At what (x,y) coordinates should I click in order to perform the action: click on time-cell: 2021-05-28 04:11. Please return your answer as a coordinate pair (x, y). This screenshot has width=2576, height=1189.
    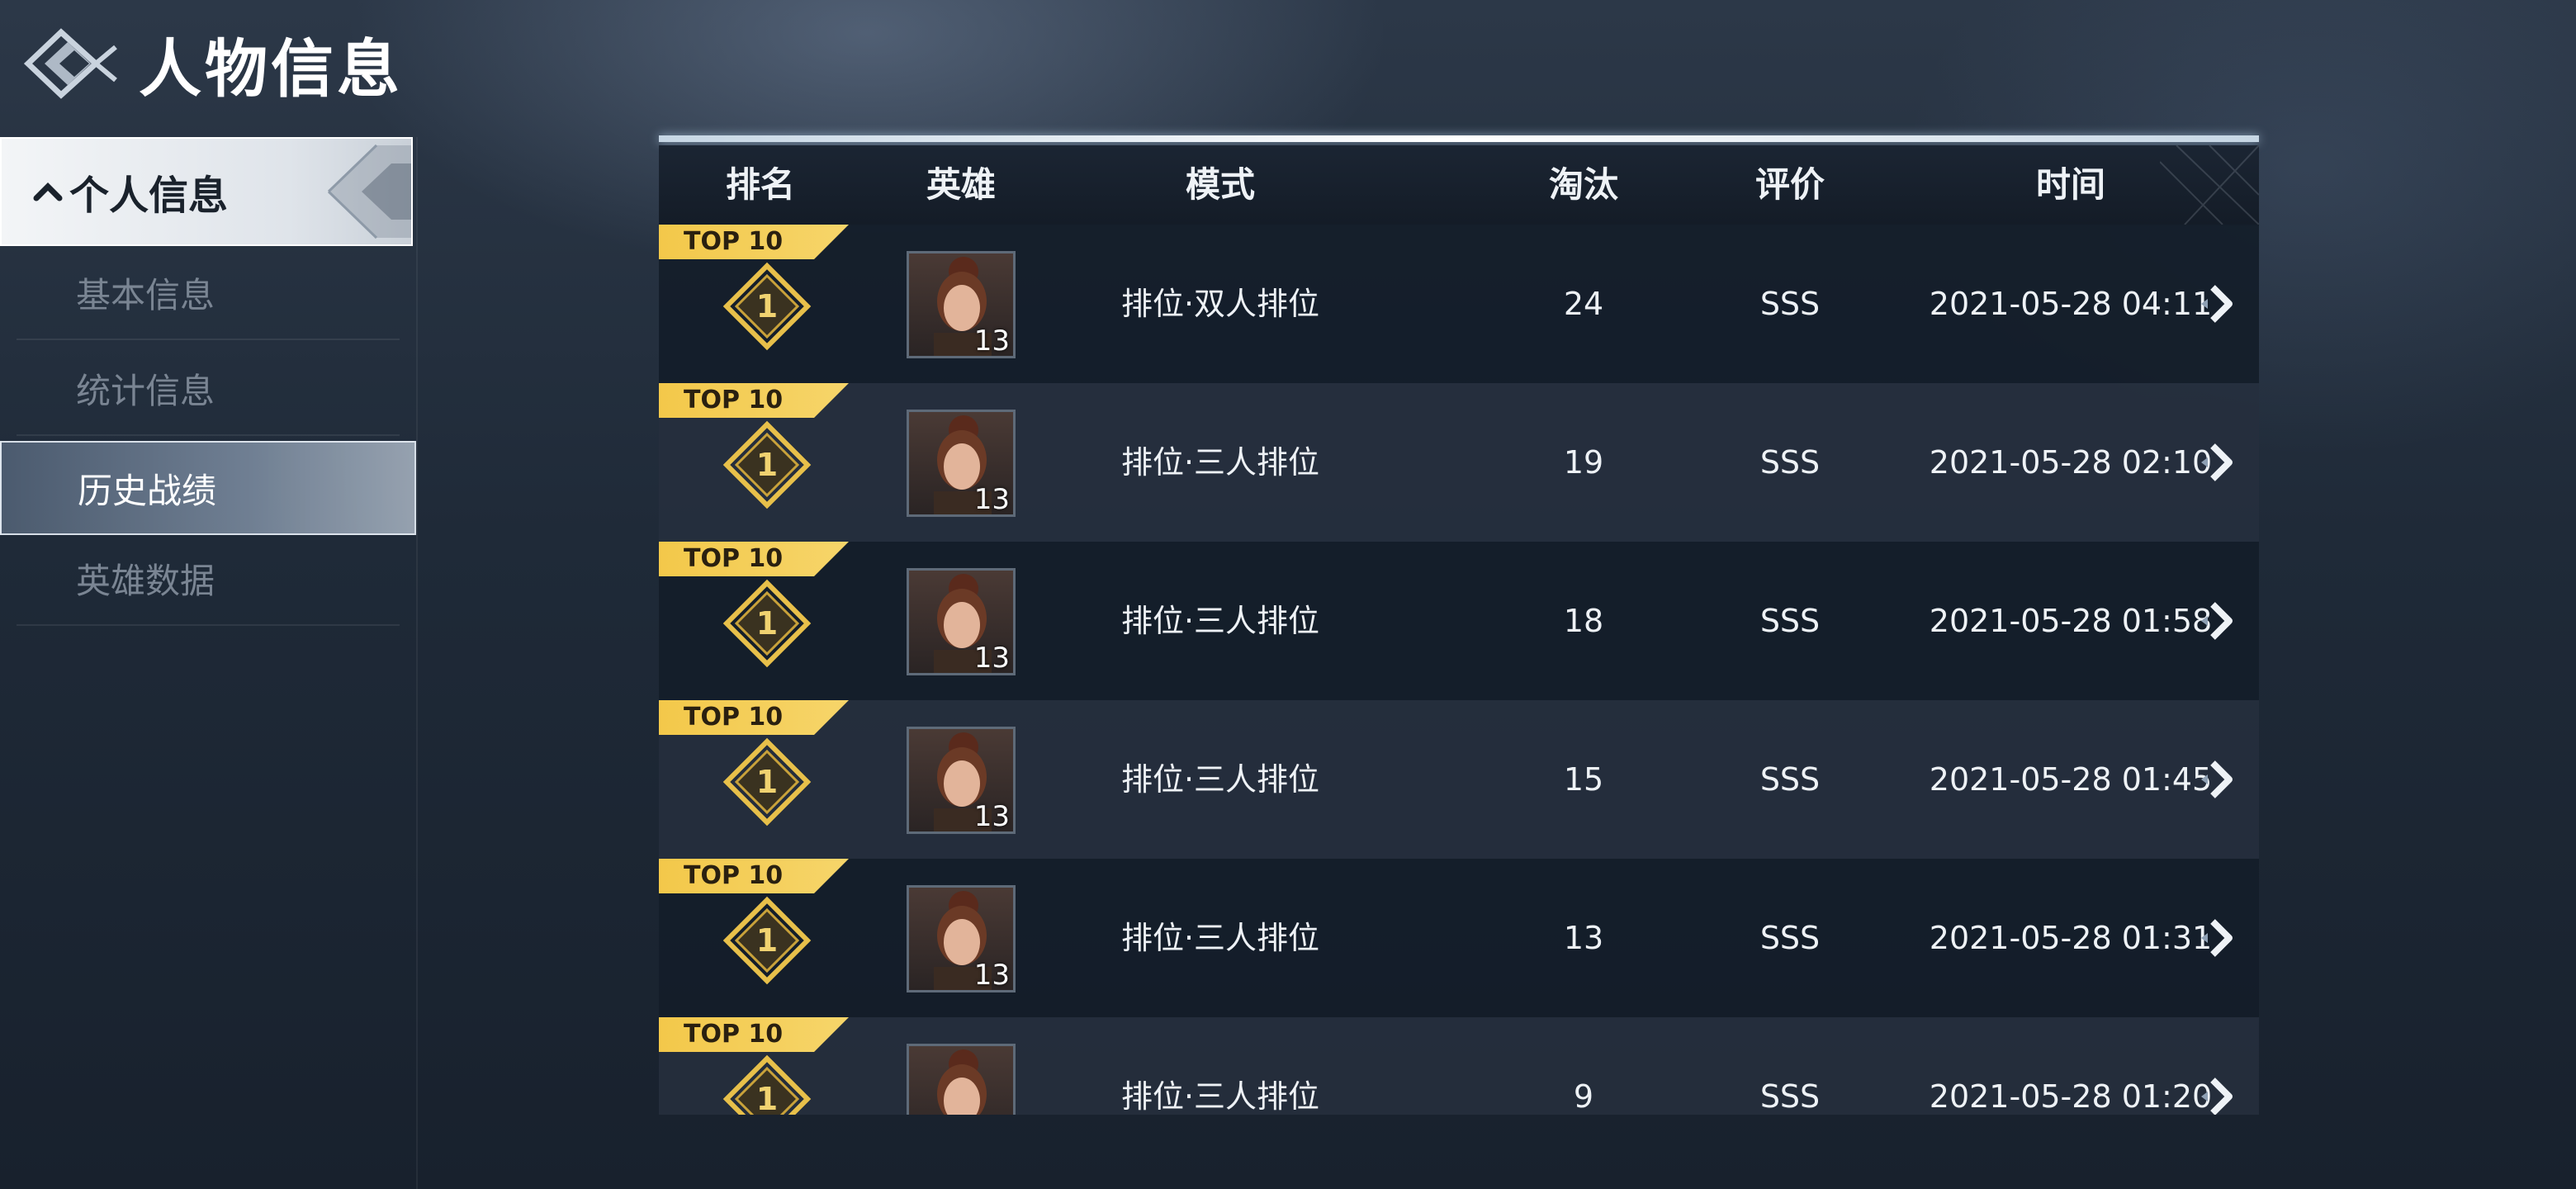
    Looking at the image, I should click on (2071, 304).